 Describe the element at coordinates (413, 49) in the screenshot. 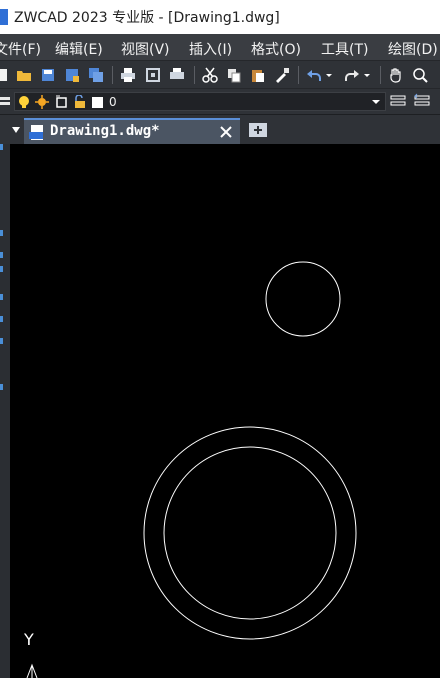

I see `menu-draw: 绘图(D)` at that location.